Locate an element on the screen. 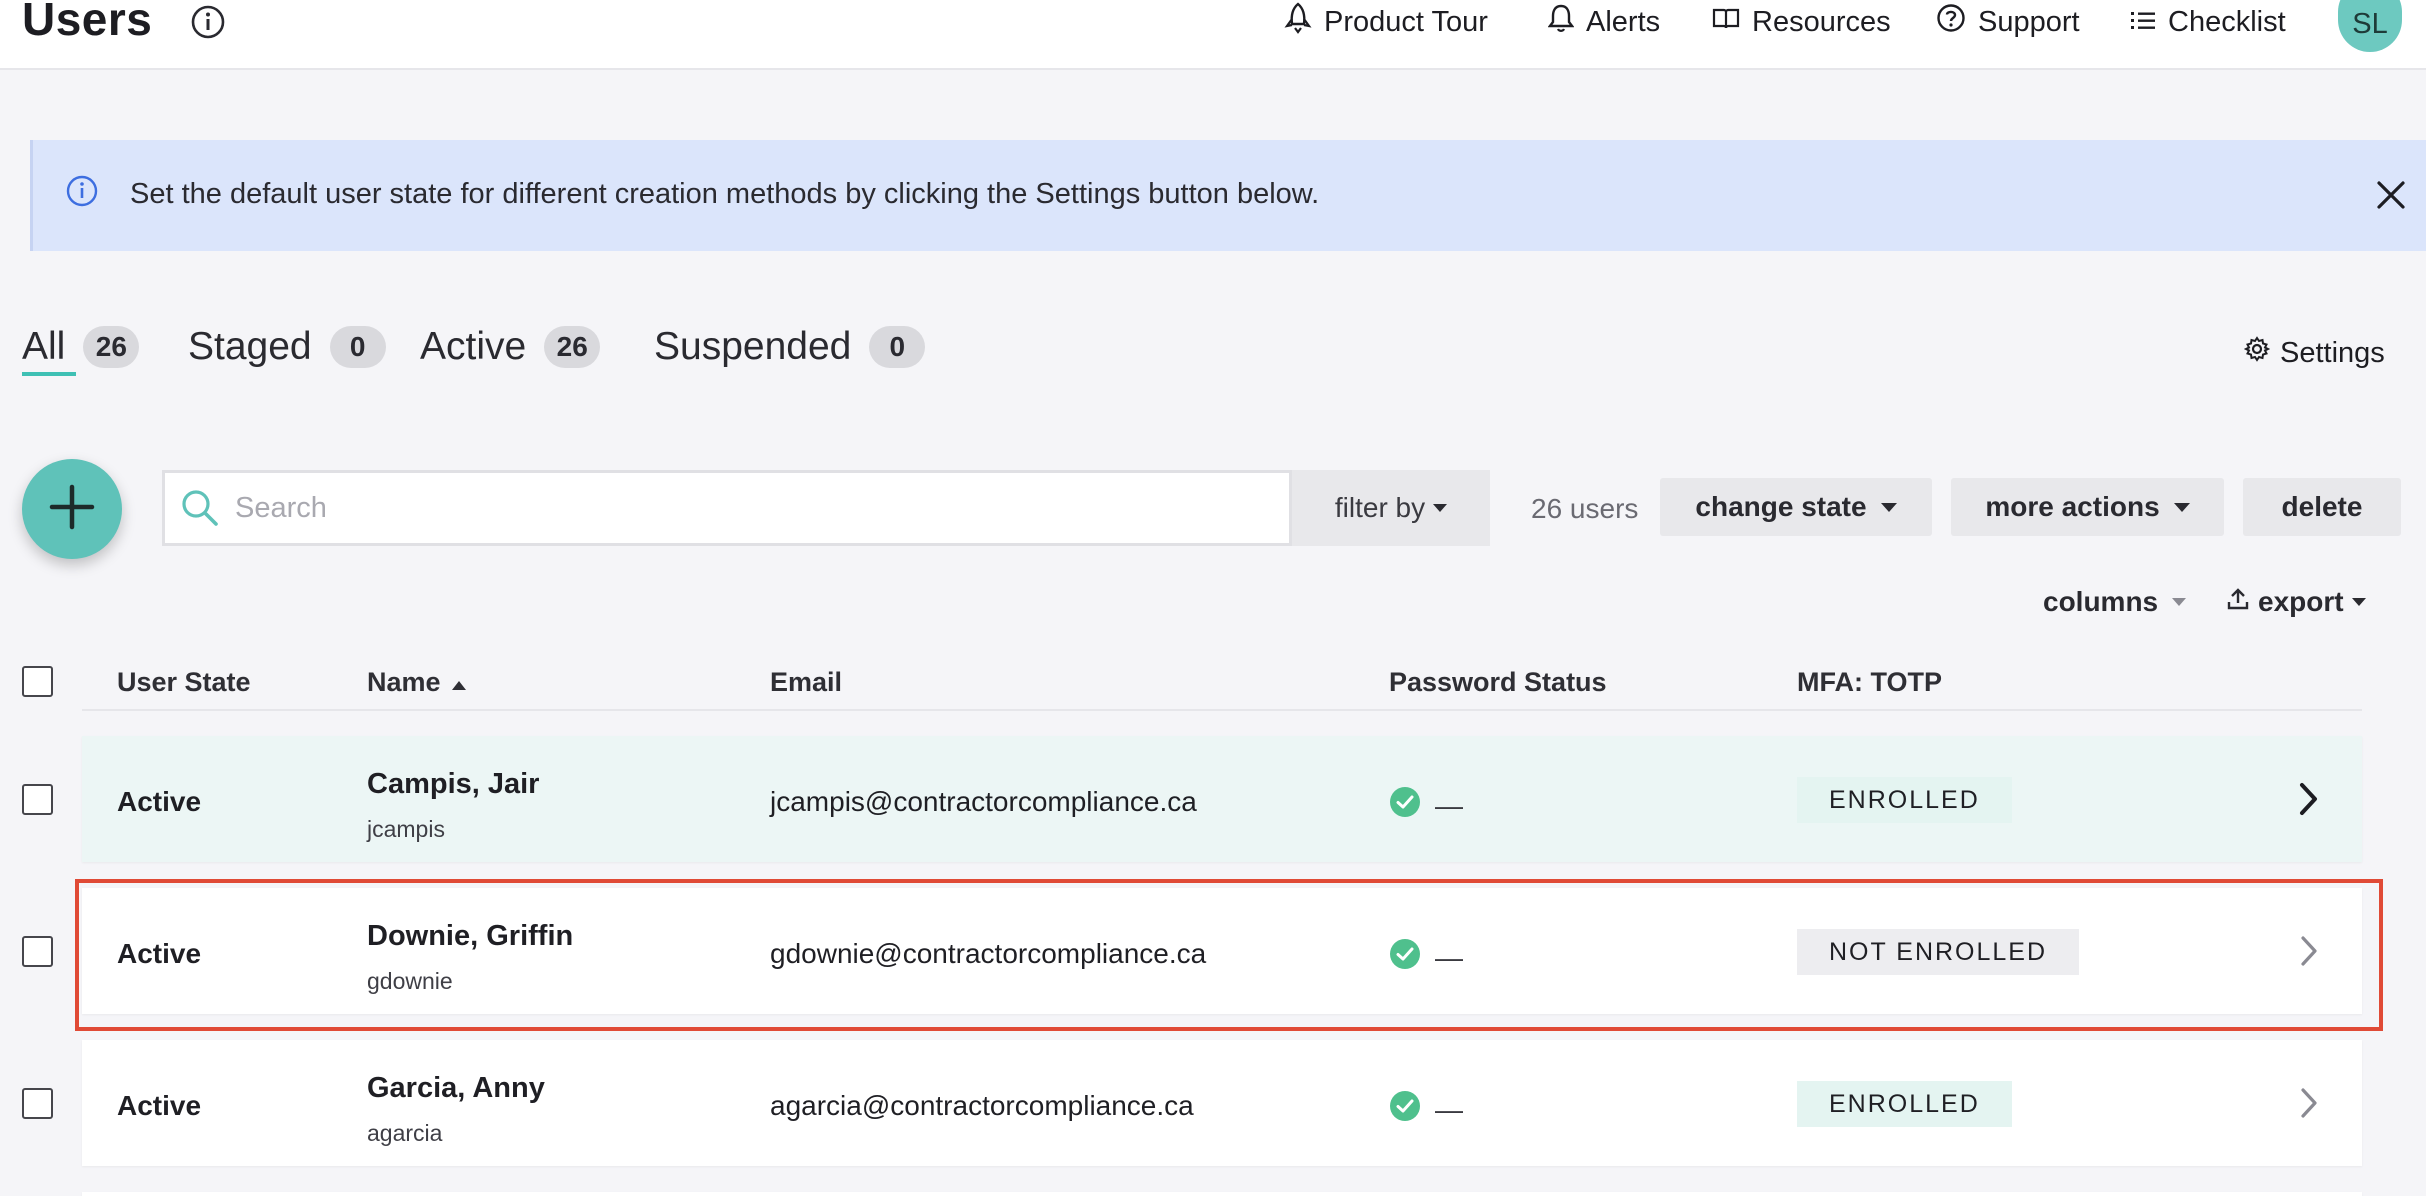 The image size is (2426, 1196). col-header-mfa-totp: MFA: TOTP is located at coordinates (1869, 682).